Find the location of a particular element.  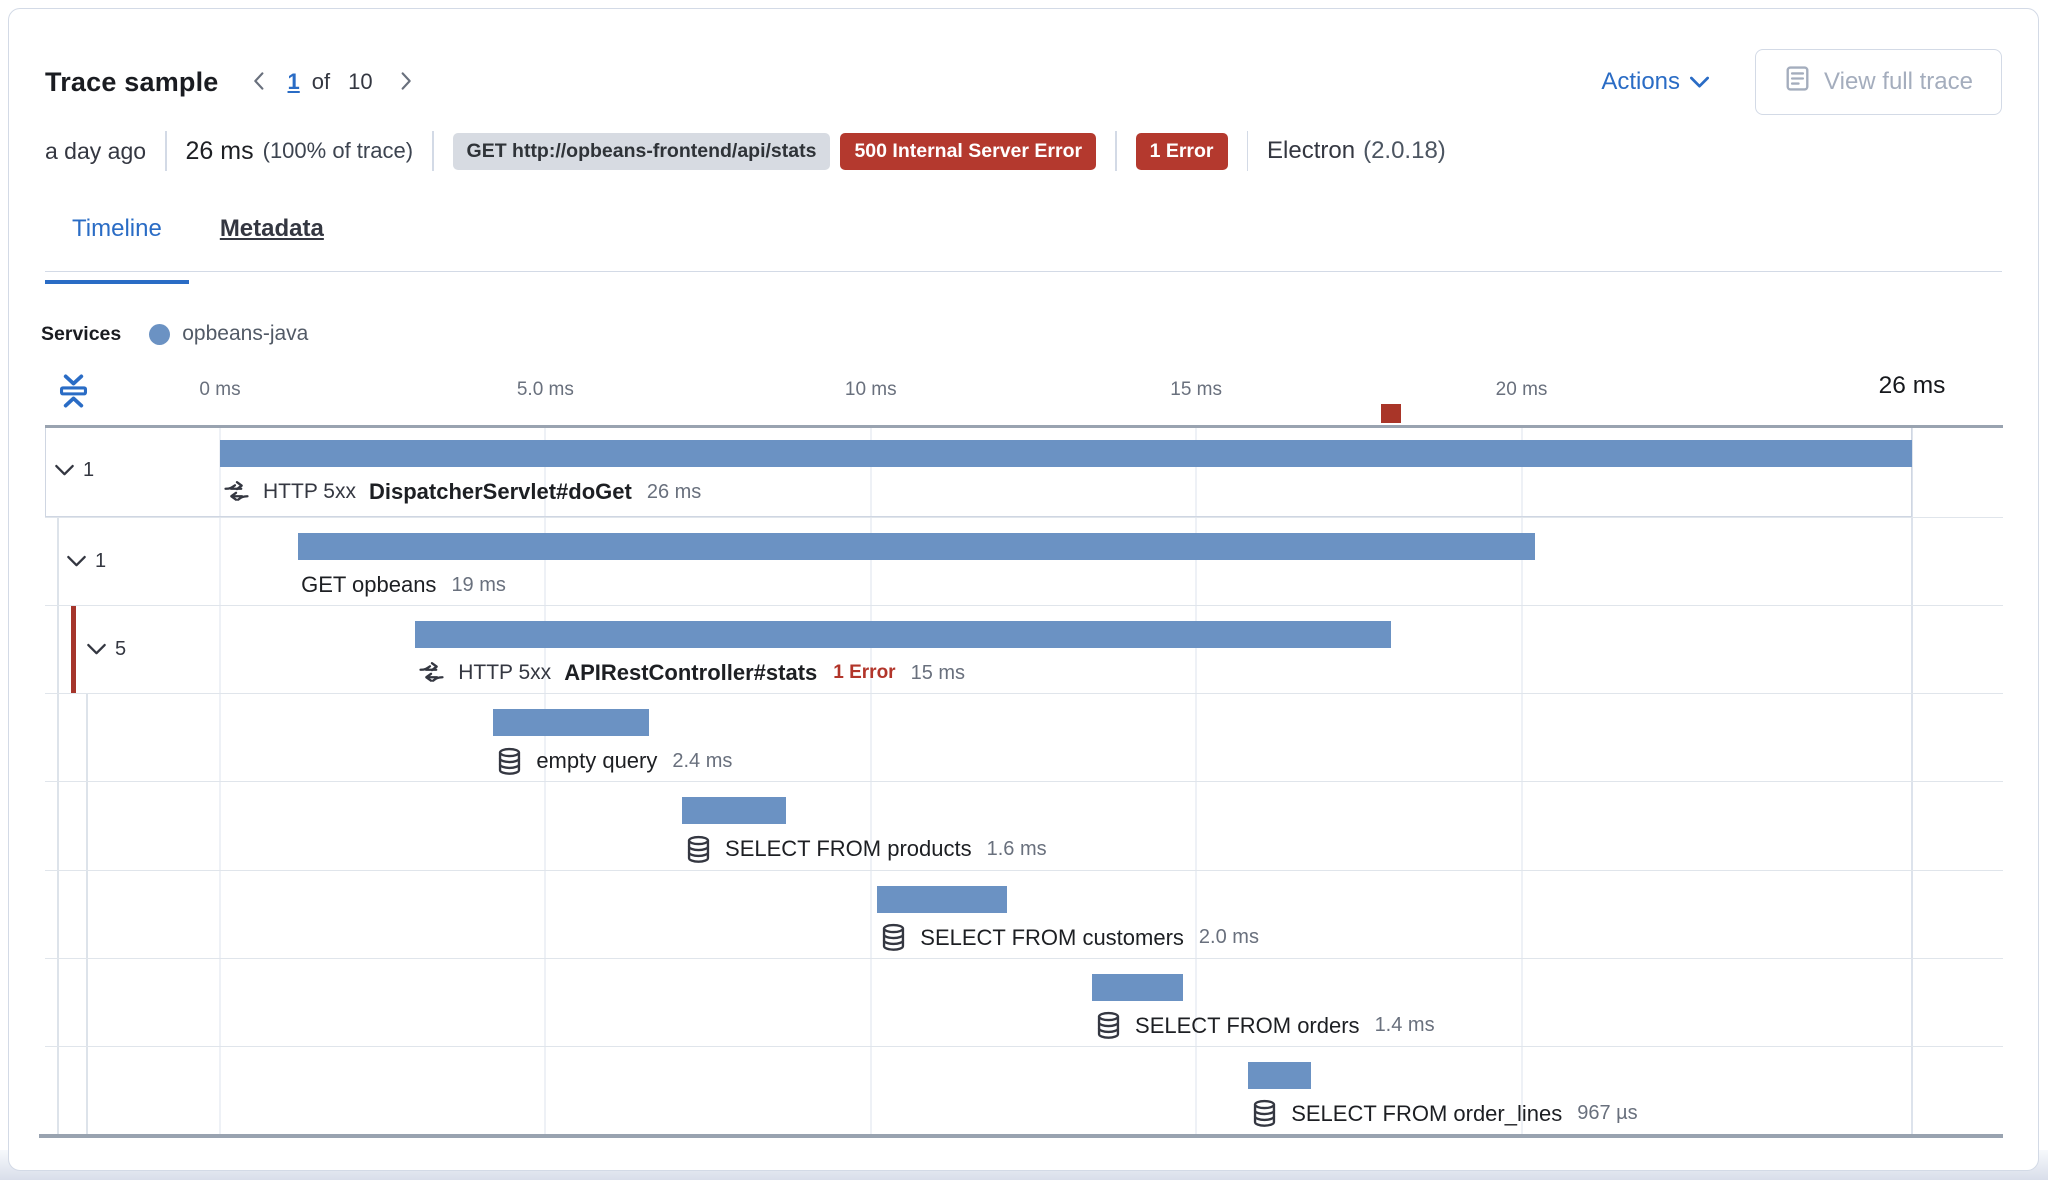

item-name: APIRestController#stats is located at coordinates (691, 673).